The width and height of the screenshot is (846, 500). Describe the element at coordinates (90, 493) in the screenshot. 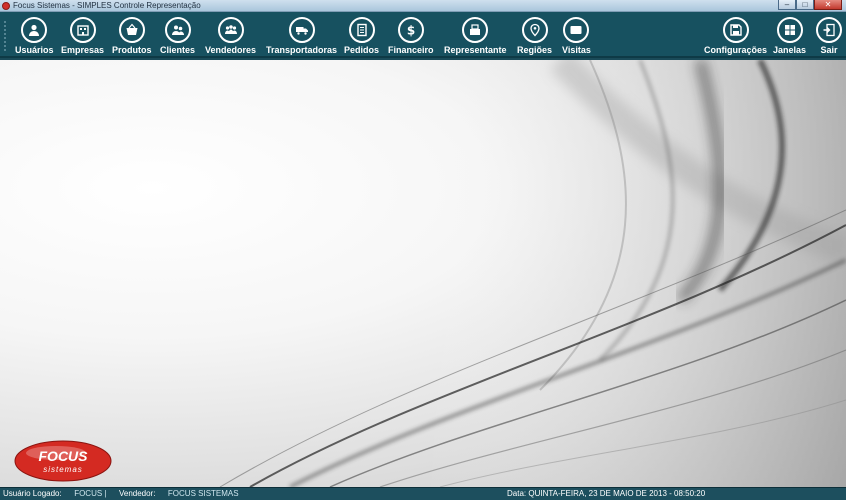

I see `logged-user-value: FOCUS |` at that location.